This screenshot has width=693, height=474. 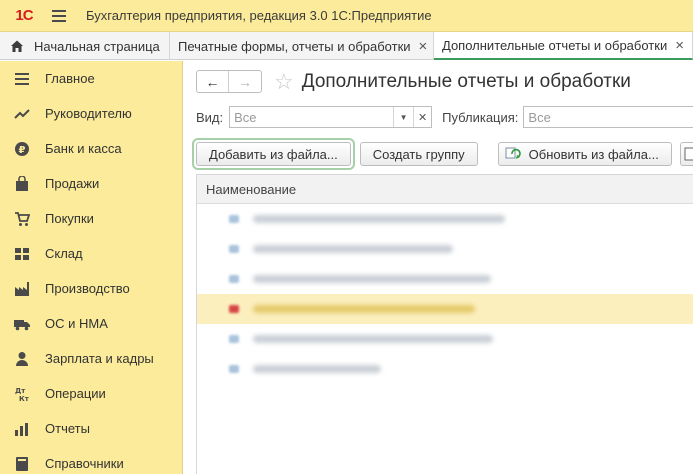 I want to click on sidebar-item-label: Операции, so click(x=75, y=393).